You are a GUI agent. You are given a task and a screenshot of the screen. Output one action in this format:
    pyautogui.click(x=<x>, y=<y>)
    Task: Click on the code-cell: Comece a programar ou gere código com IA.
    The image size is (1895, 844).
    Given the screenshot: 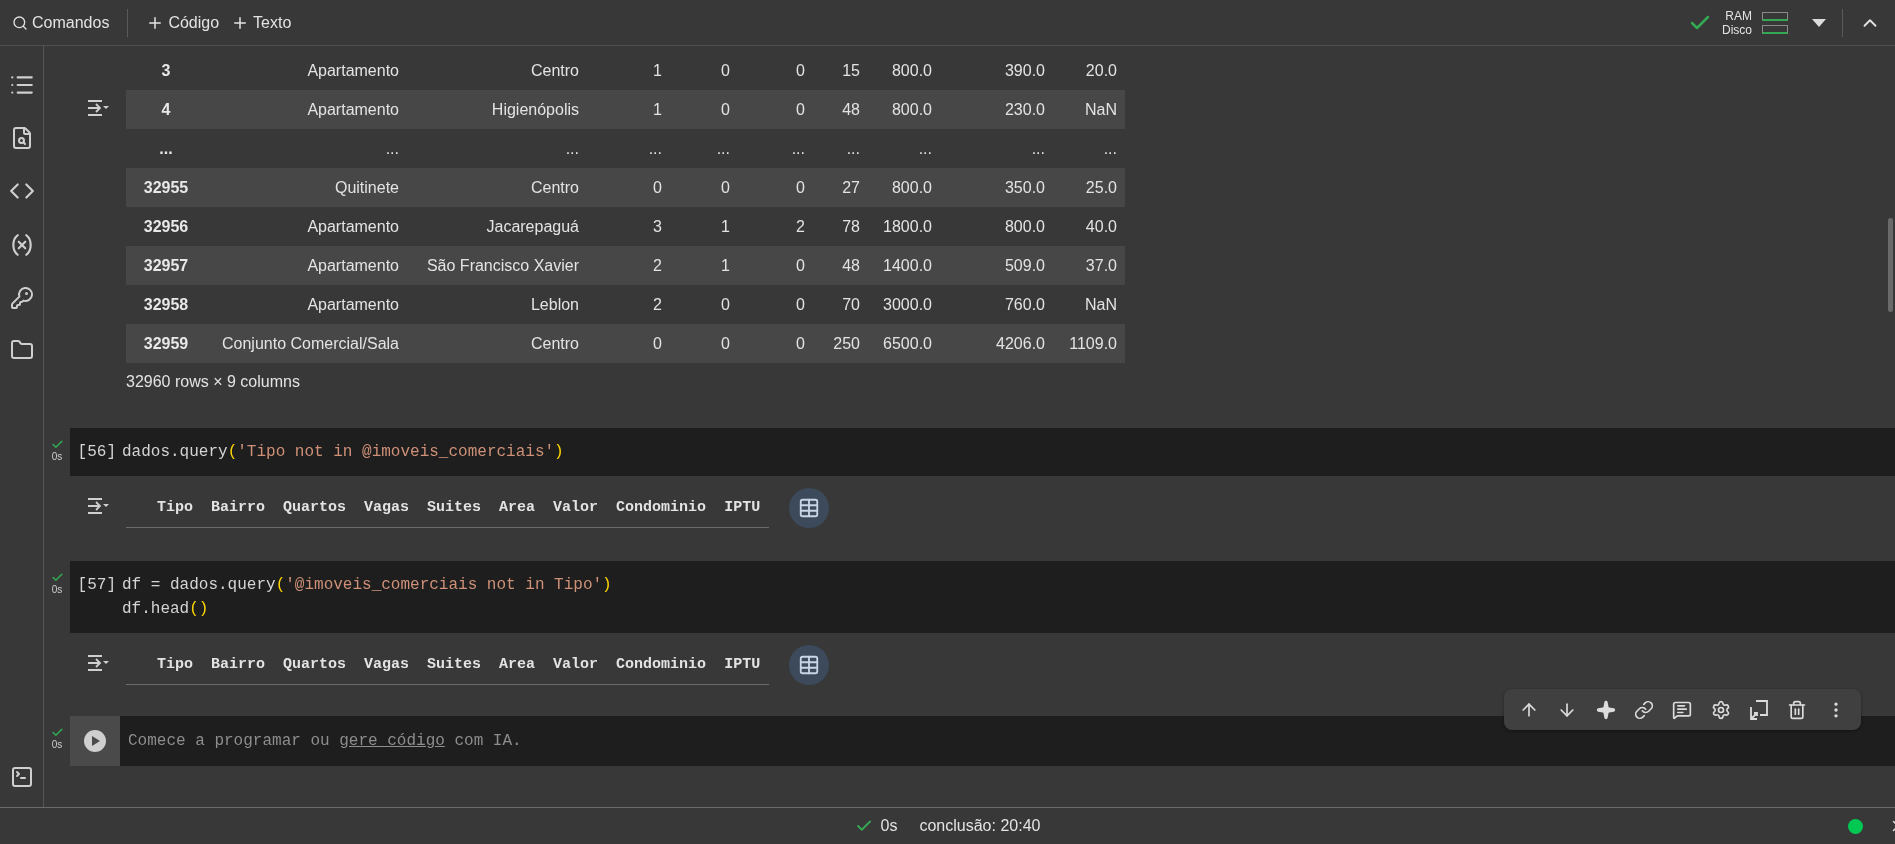 What is the action you would take?
    pyautogui.click(x=982, y=741)
    